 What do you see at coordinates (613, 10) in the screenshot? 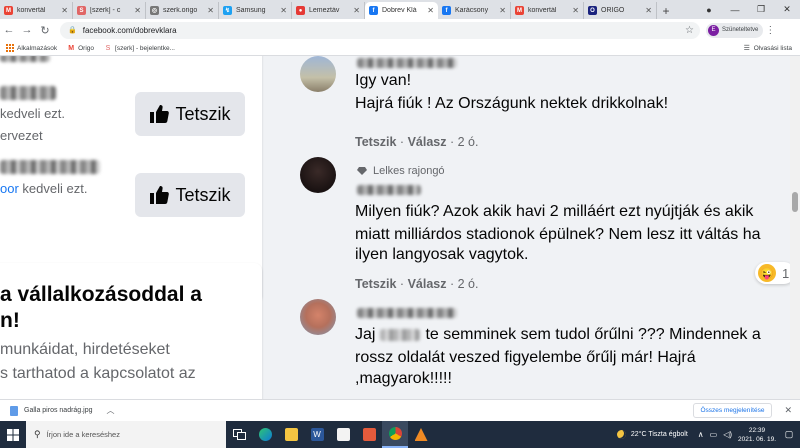
I see `tab-label: ORIGO` at bounding box center [613, 10].